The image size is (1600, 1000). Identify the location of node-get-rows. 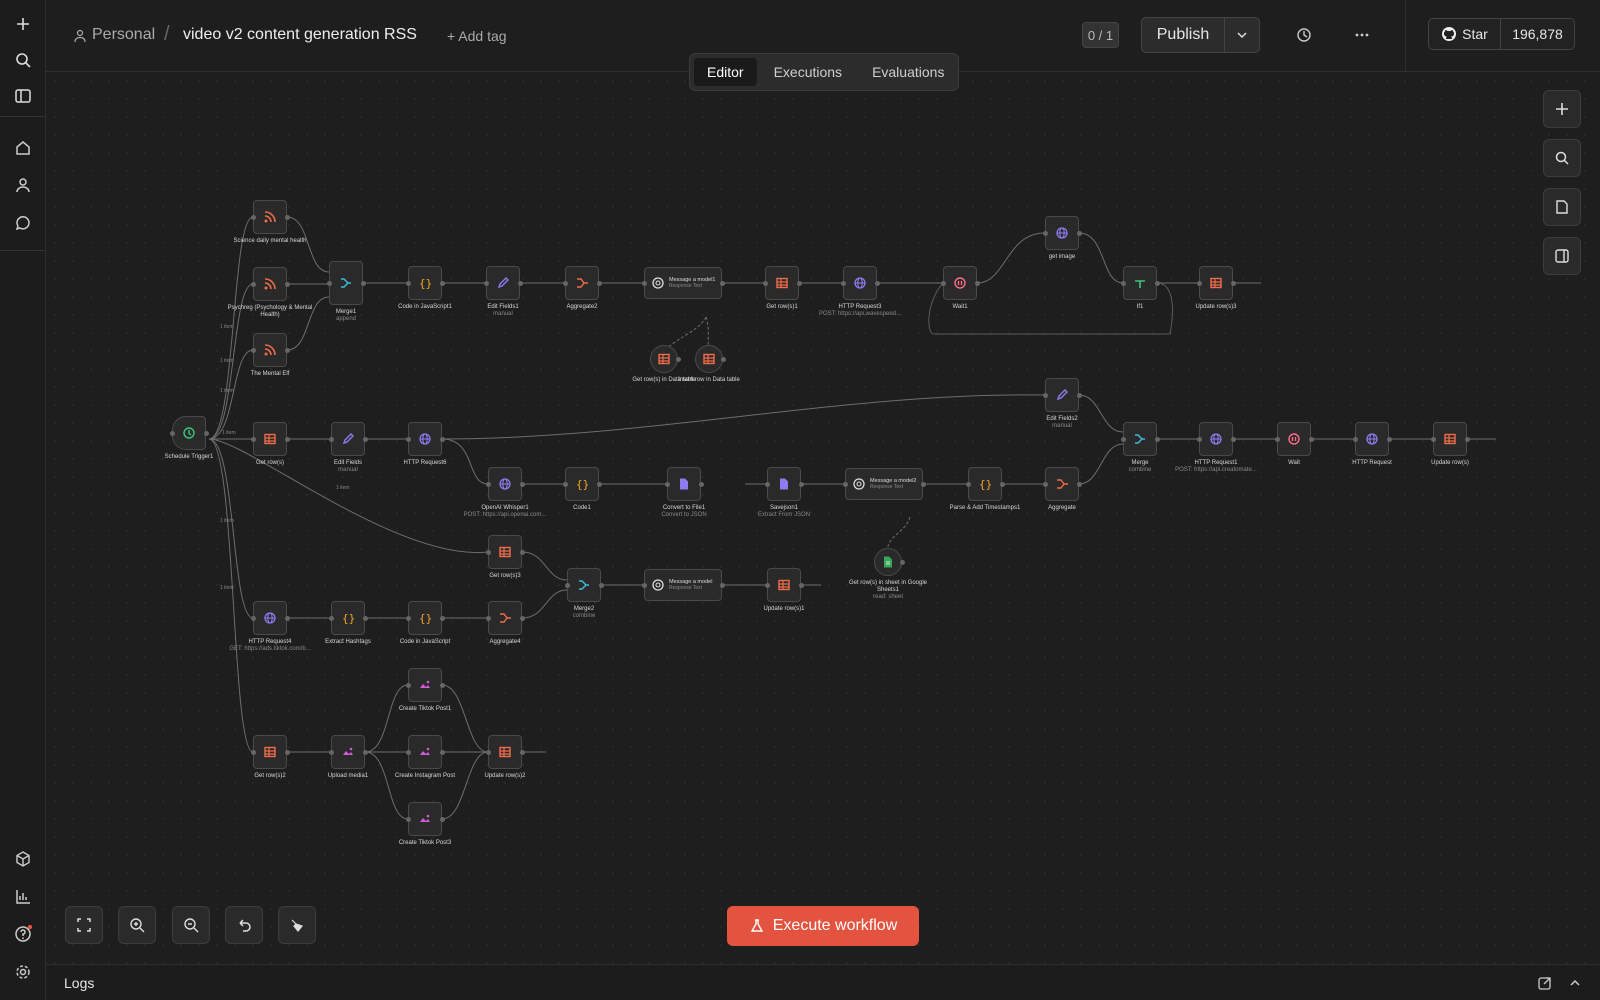
(270, 439).